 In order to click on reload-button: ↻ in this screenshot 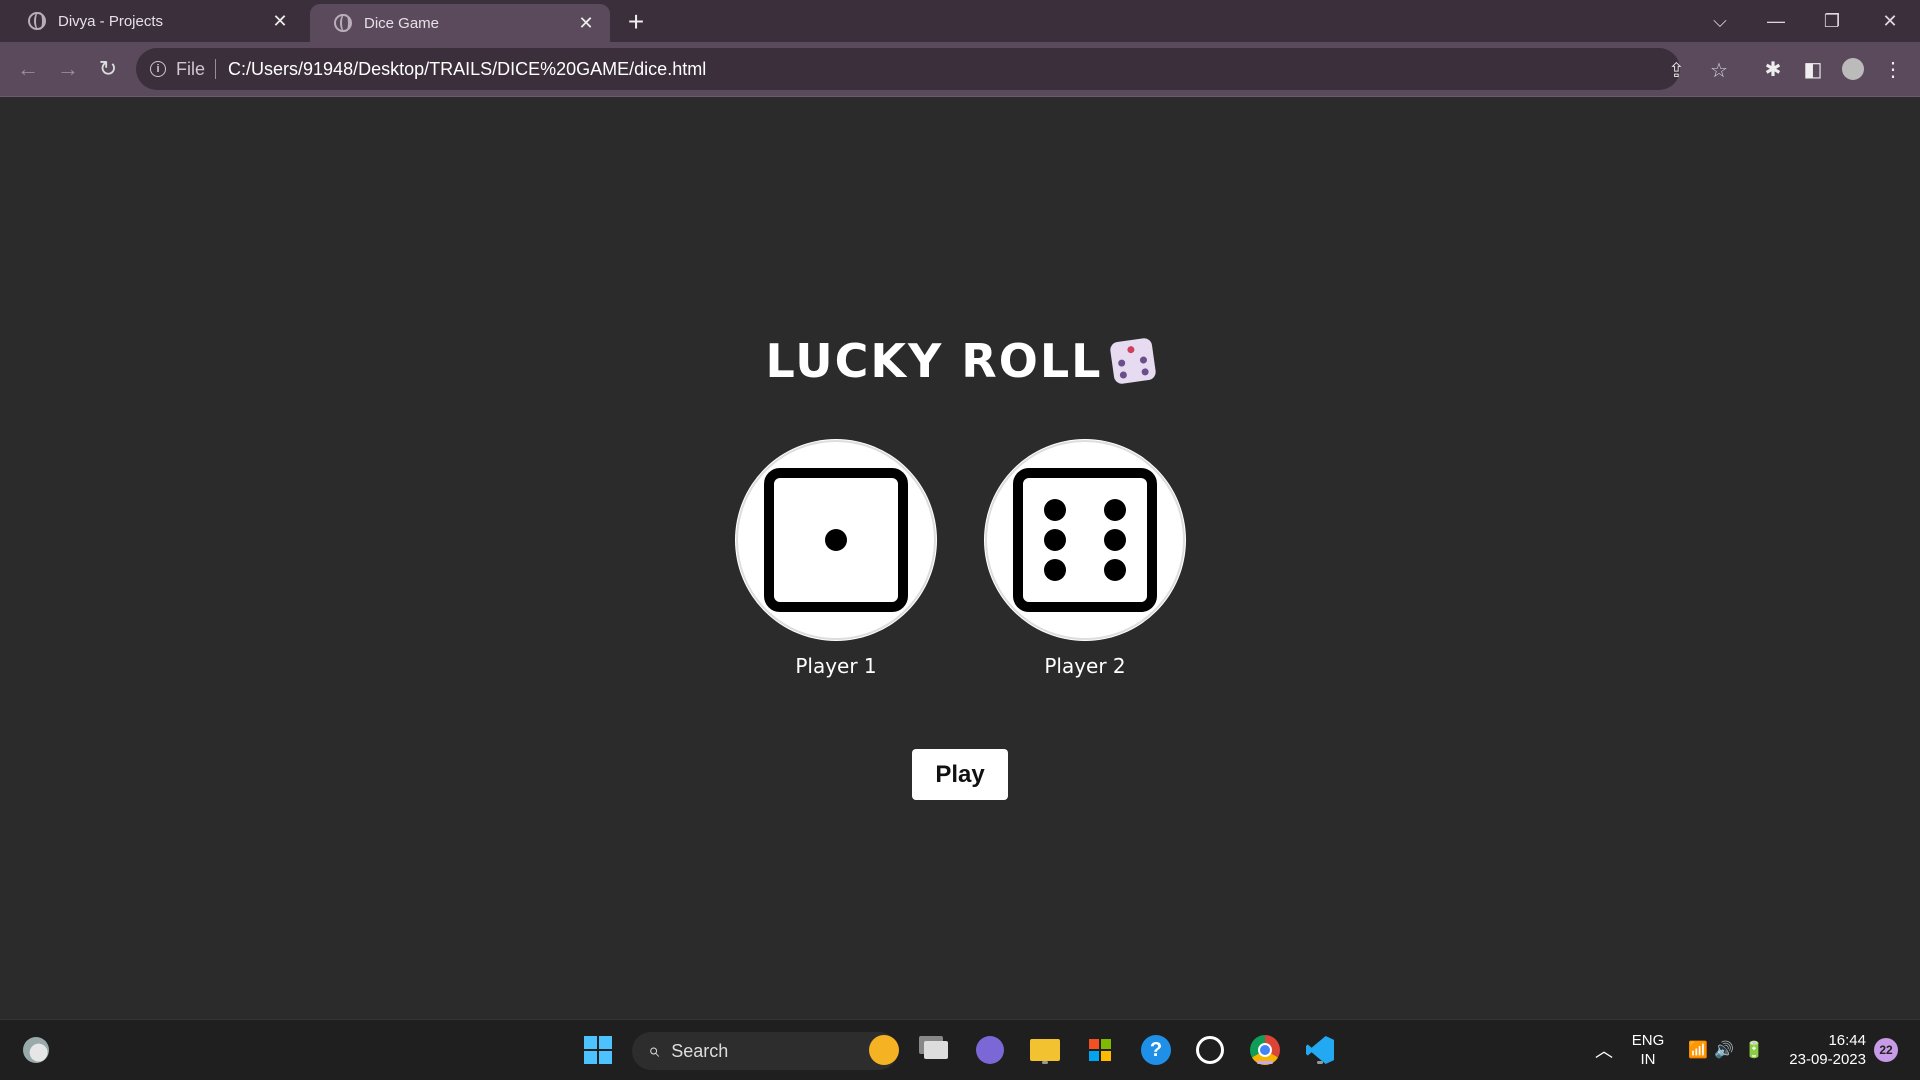, I will do `click(108, 69)`.